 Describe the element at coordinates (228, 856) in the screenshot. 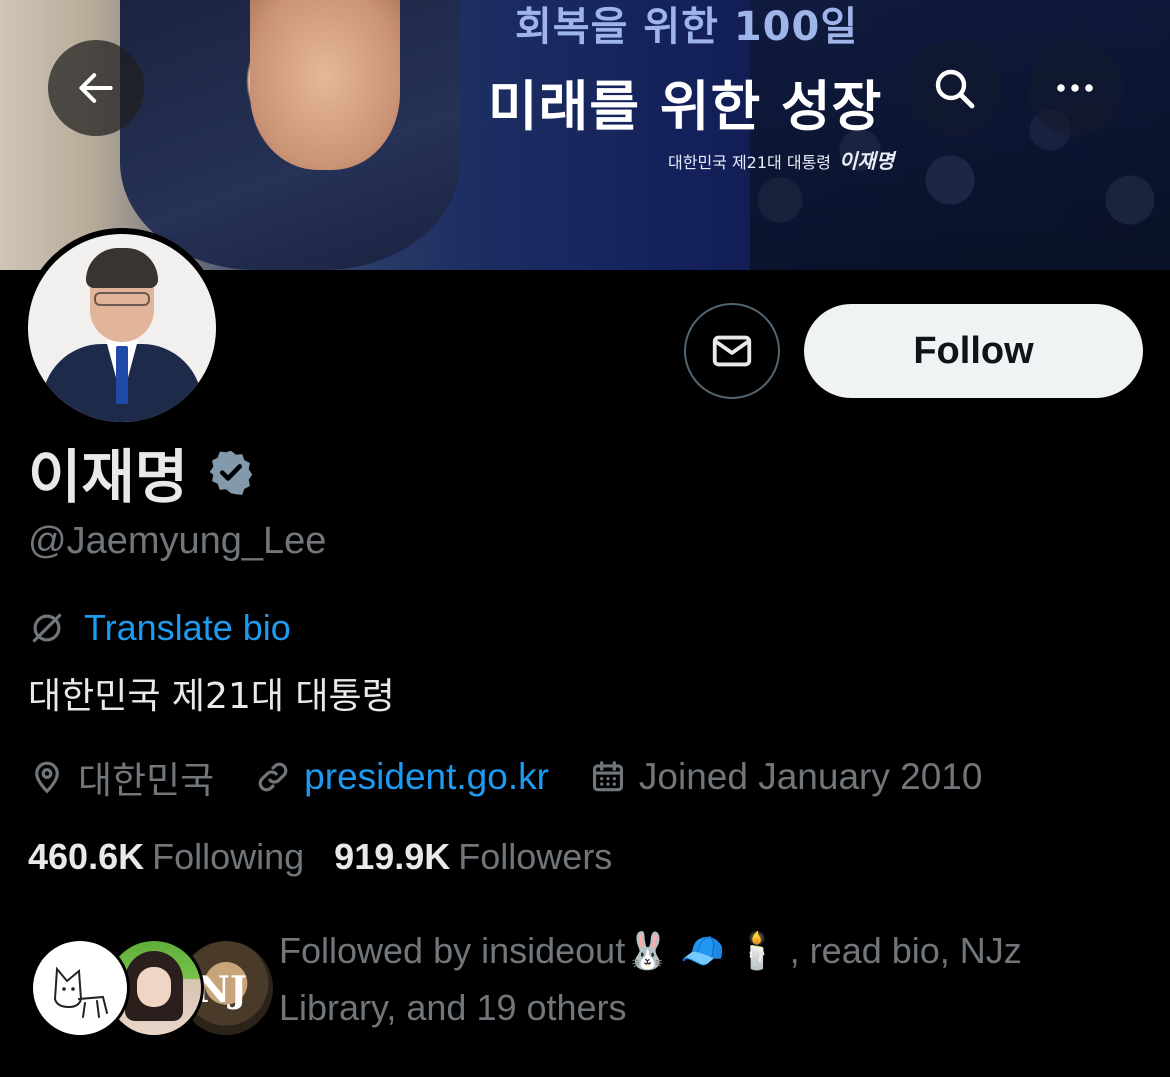

I see `following-label: Following` at that location.